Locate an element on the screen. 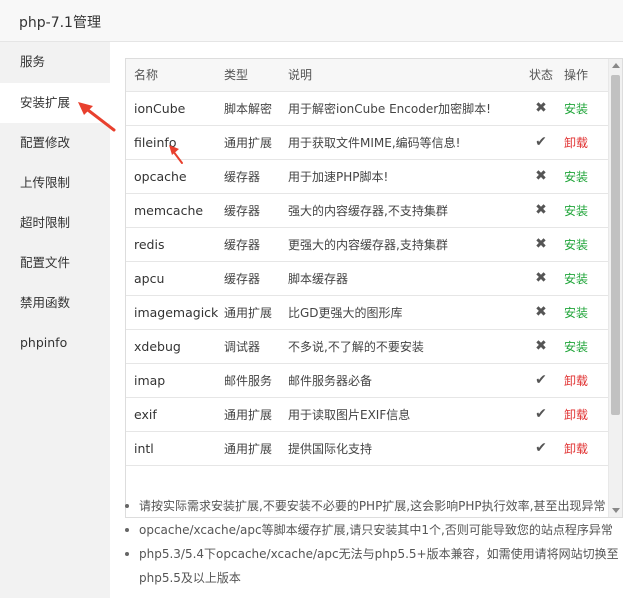  extension-type: 邮件服务 is located at coordinates (256, 380).